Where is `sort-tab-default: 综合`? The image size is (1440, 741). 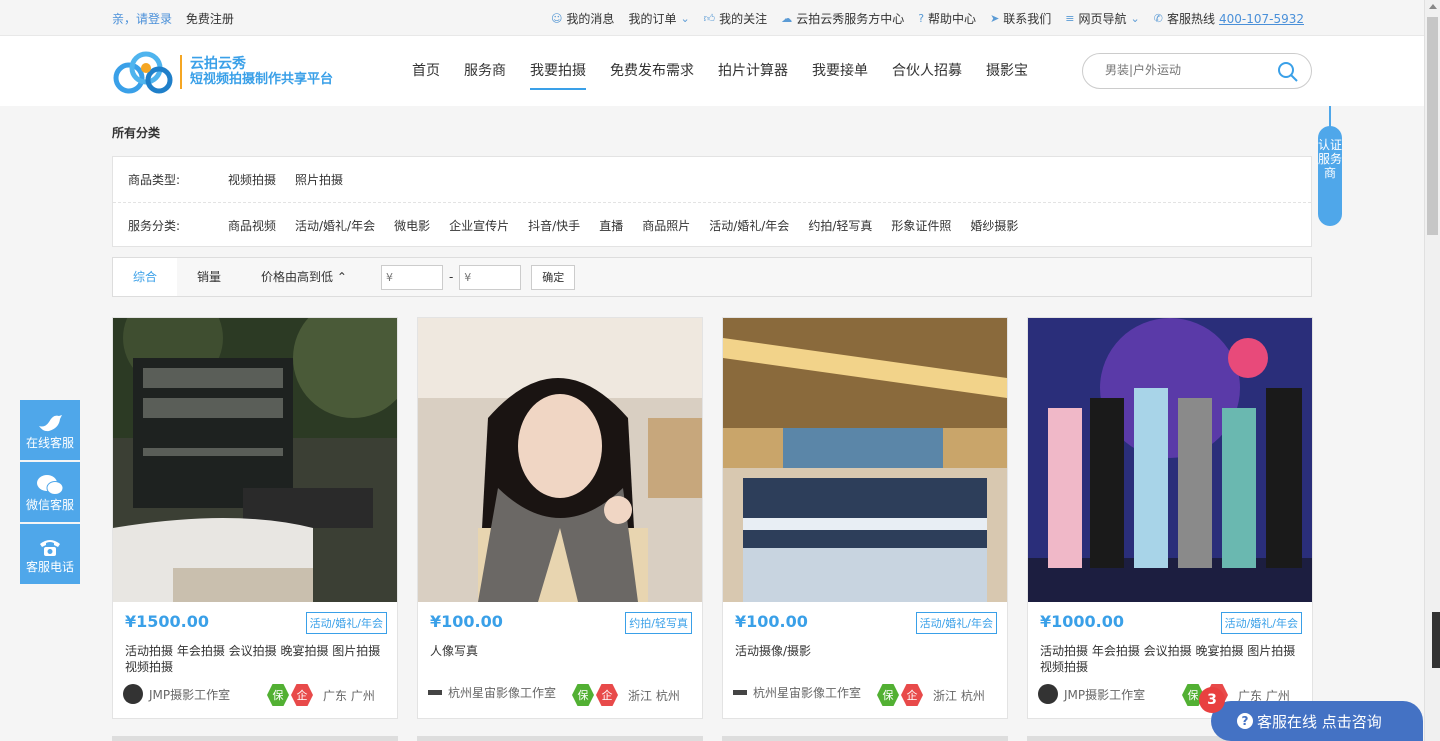
sort-tab-default: 综合 is located at coordinates (145, 277).